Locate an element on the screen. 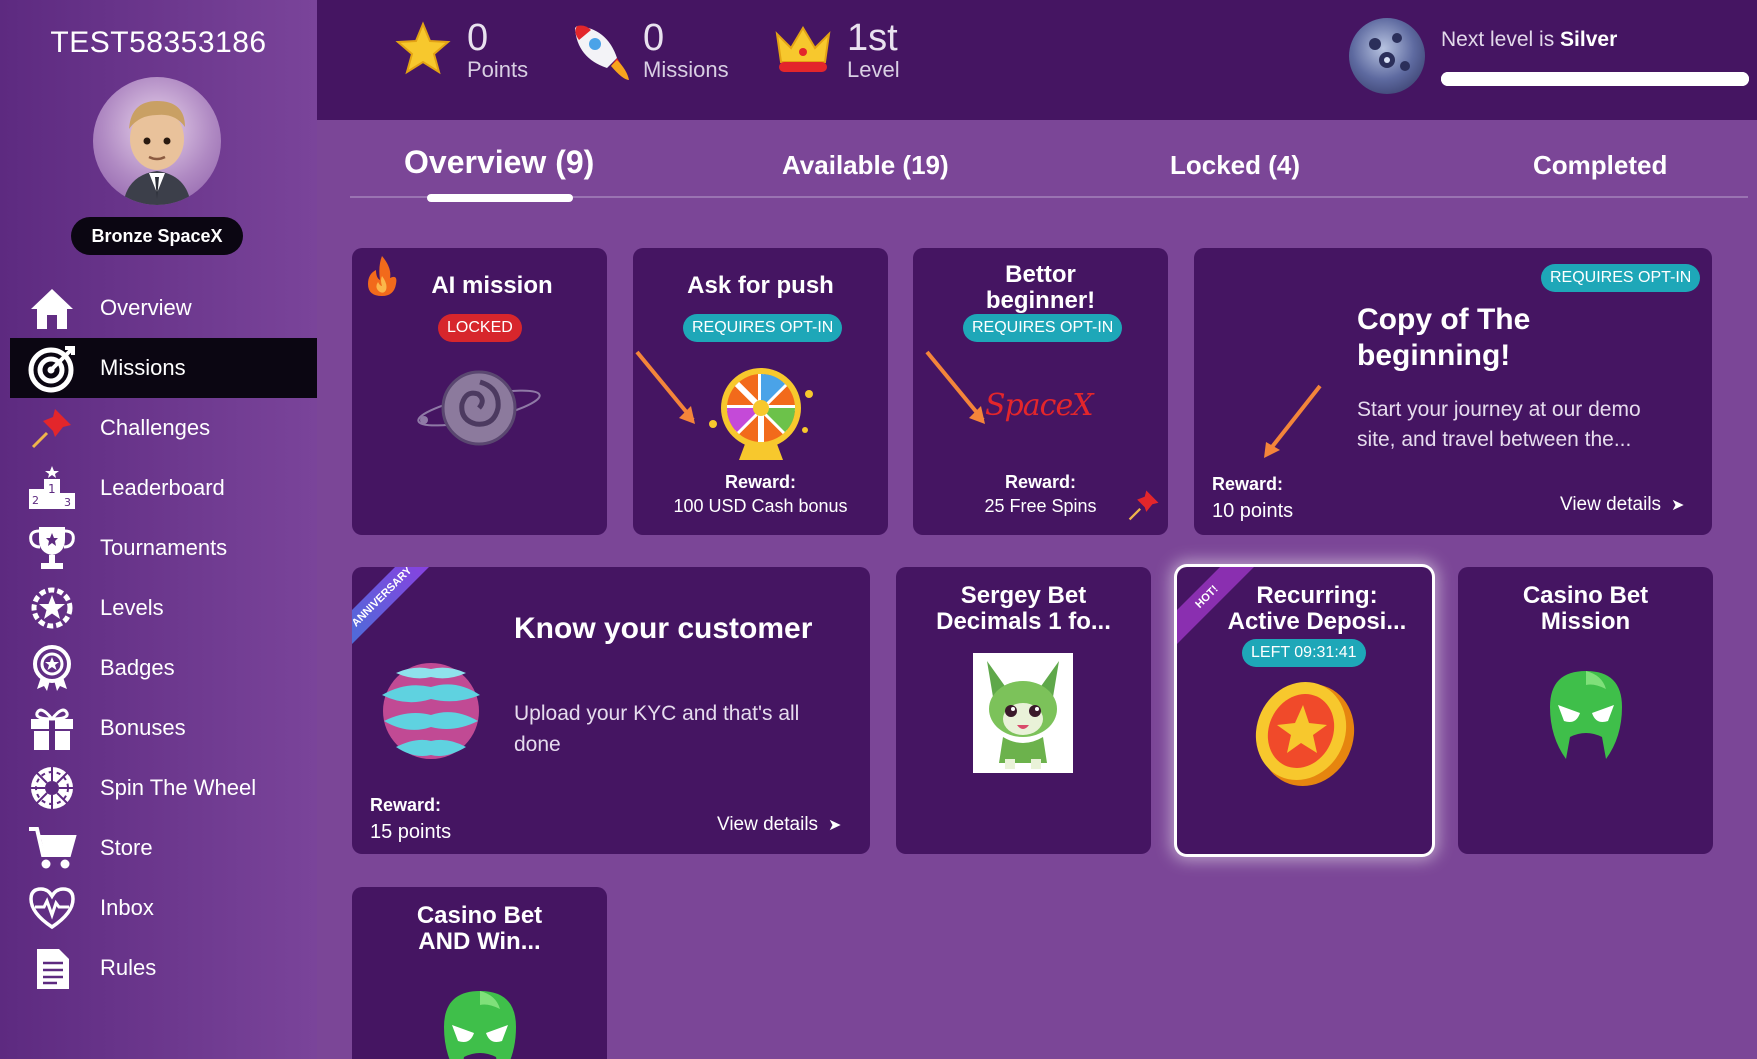 This screenshot has width=1757, height=1059. sidebar-item-inbox: Inbox is located at coordinates (163, 908).